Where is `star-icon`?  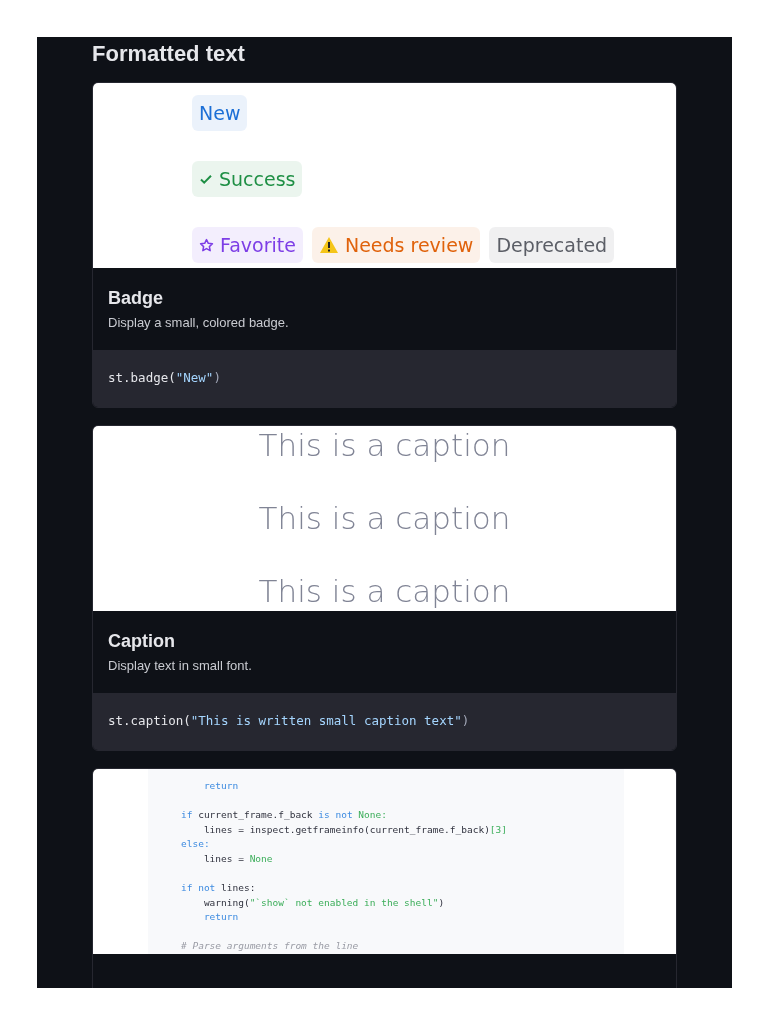
star-icon is located at coordinates (206, 245).